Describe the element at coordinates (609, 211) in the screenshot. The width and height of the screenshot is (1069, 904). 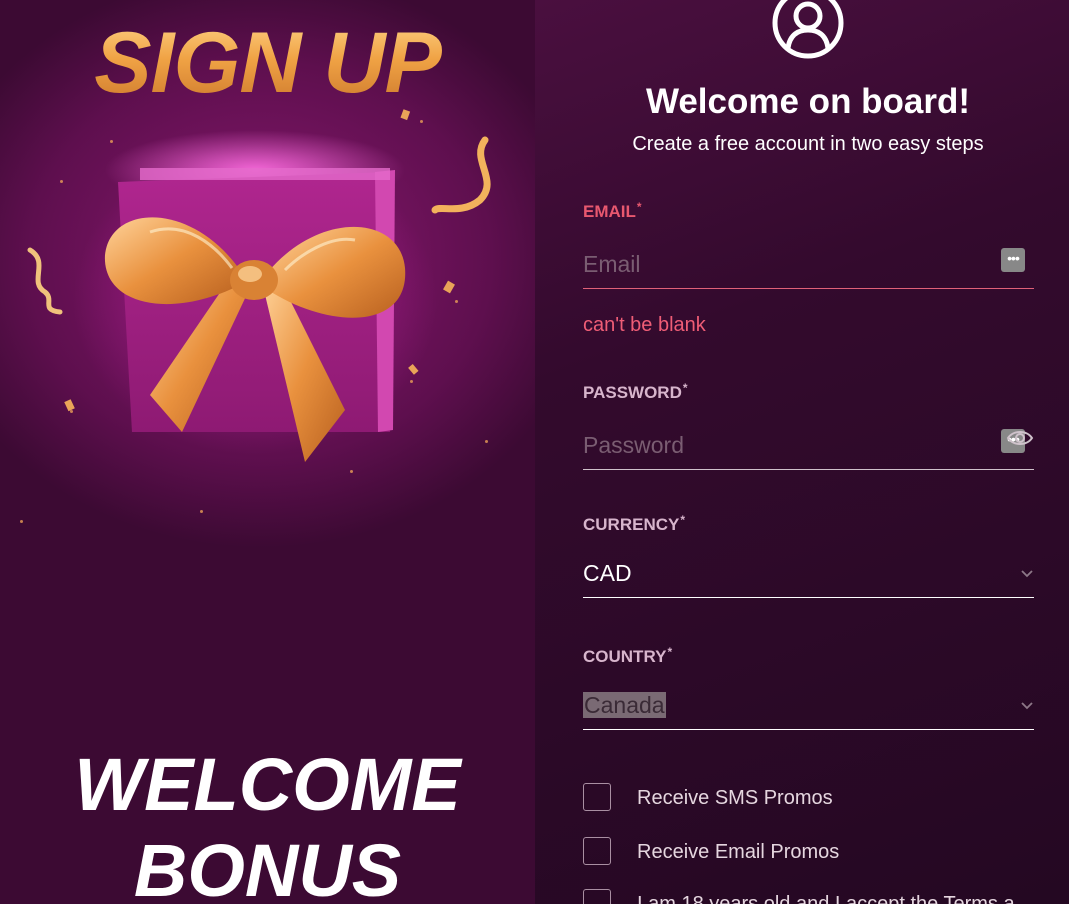
I see `email-label-text: EMAIL` at that location.